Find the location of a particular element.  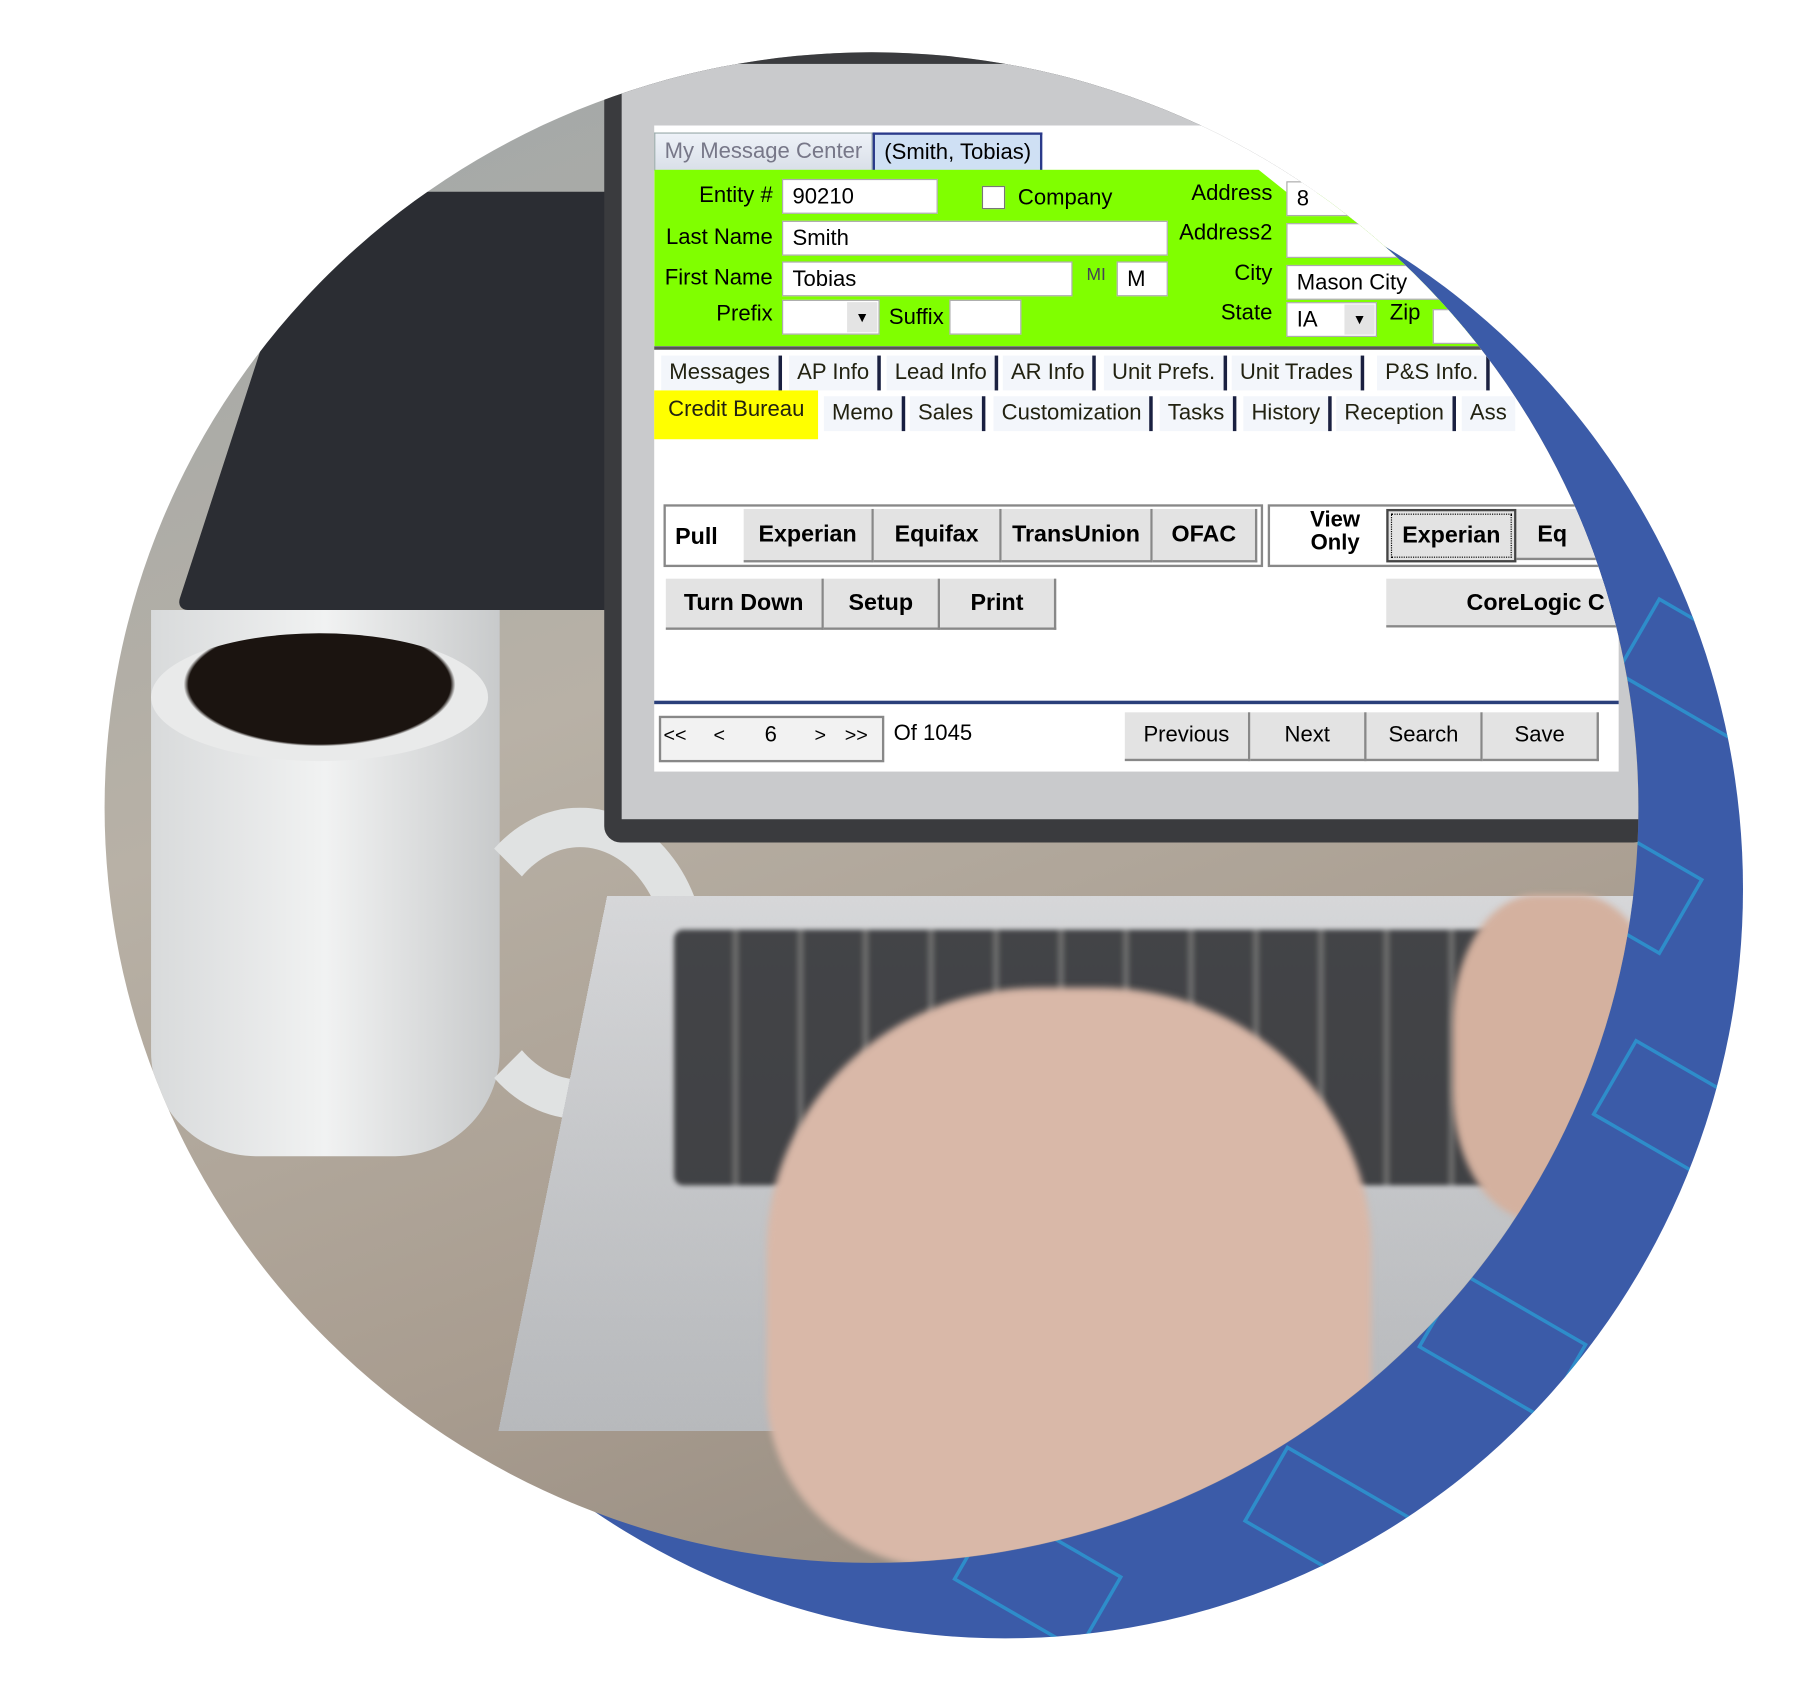

print-button: Print is located at coordinates (998, 604).